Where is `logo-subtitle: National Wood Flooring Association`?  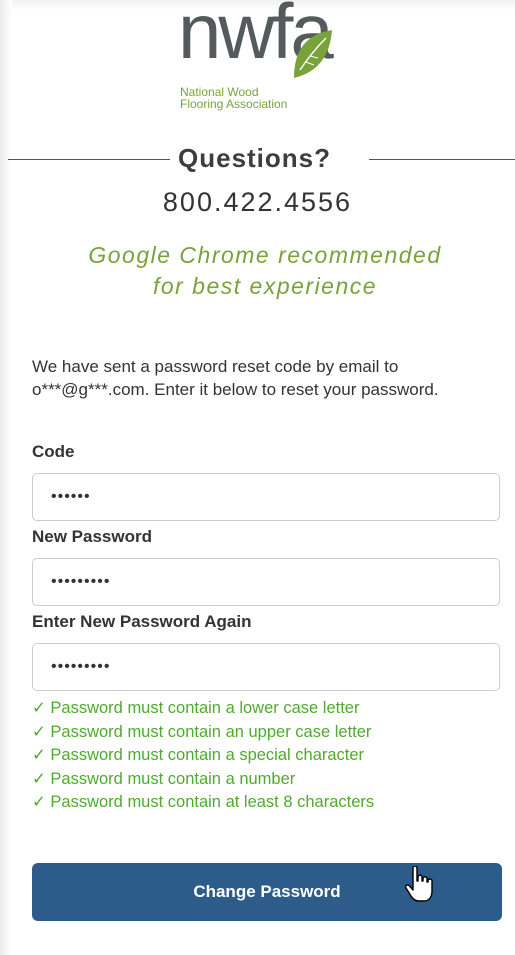
logo-subtitle: National Wood Flooring Association is located at coordinates (233, 98).